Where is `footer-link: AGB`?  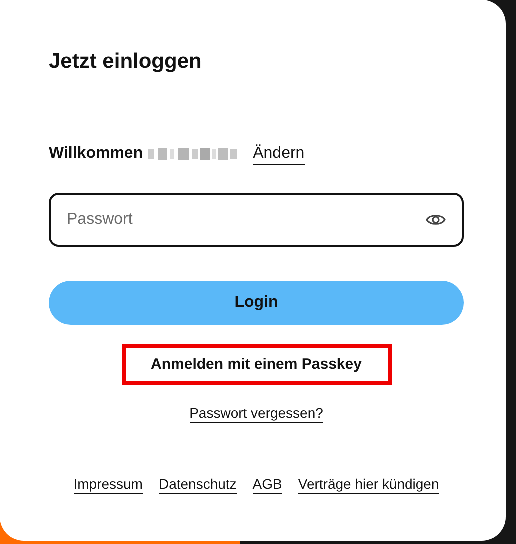 footer-link: AGB is located at coordinates (267, 484).